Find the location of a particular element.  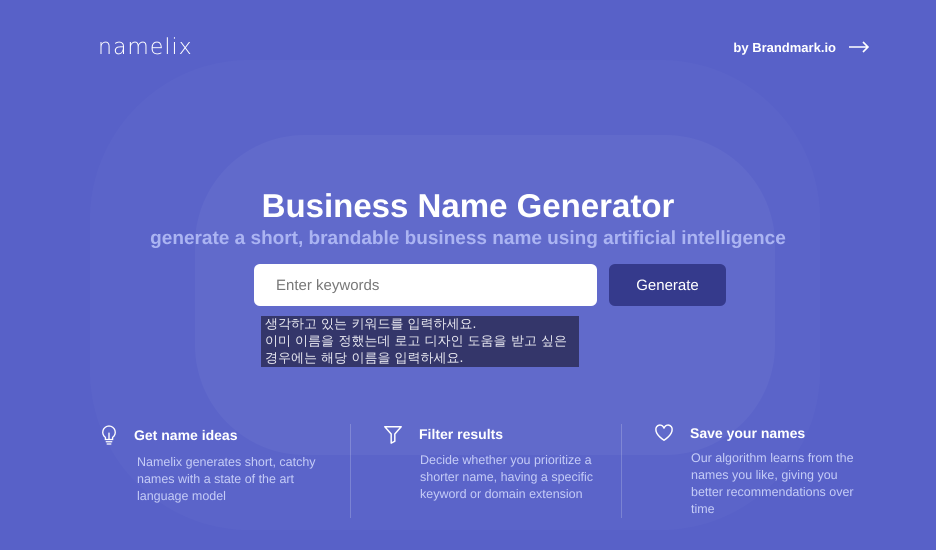

generate-button: Generate is located at coordinates (667, 285).